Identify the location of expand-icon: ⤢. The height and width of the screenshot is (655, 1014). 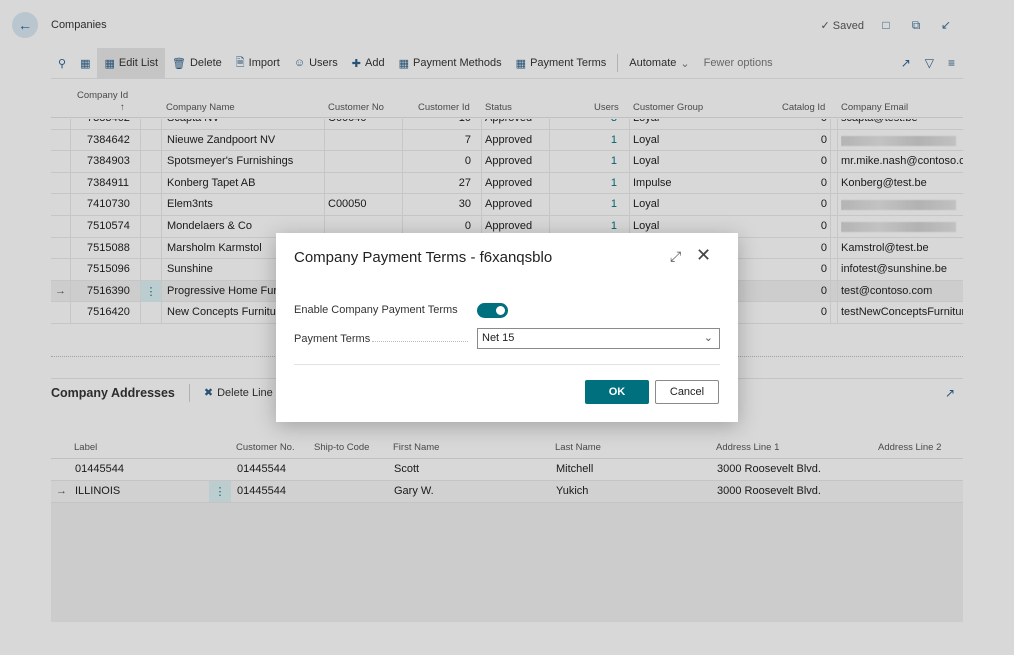
(675, 256).